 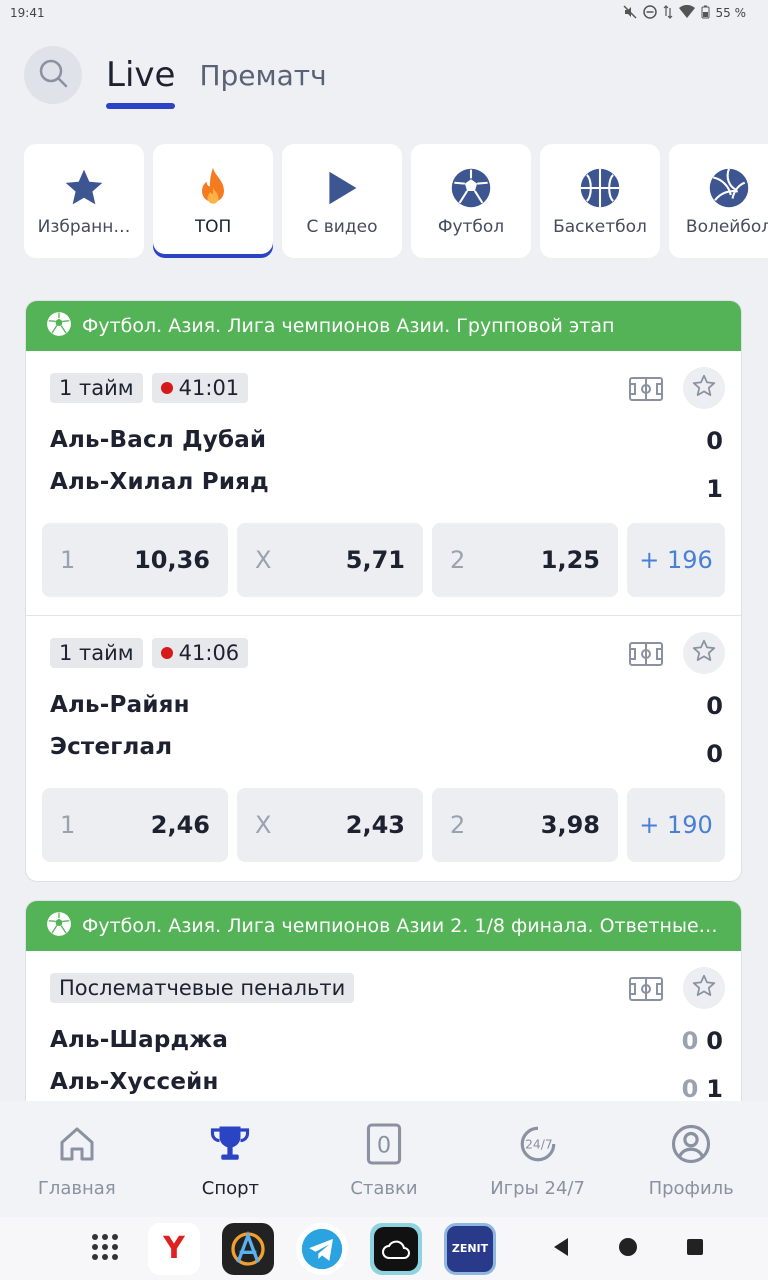 I want to click on tab-live: Live, so click(x=141, y=76).